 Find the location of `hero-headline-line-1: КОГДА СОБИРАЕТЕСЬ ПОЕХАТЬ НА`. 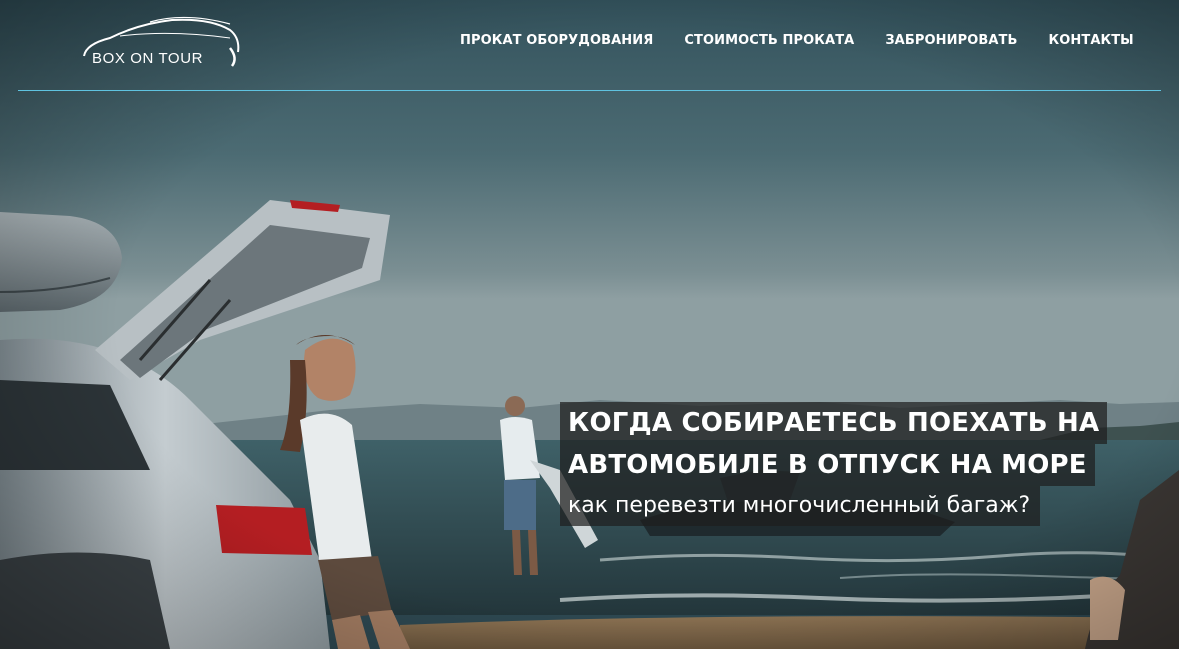

hero-headline-line-1: КОГДА СОБИРАЕТЕСЬ ПОЕХАТЬ НА is located at coordinates (834, 423).